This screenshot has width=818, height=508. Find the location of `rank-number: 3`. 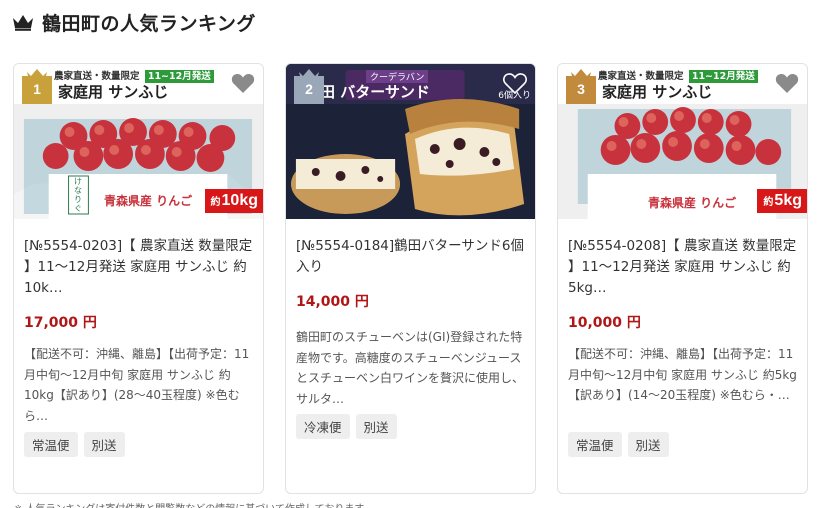

rank-number: 3 is located at coordinates (581, 89).